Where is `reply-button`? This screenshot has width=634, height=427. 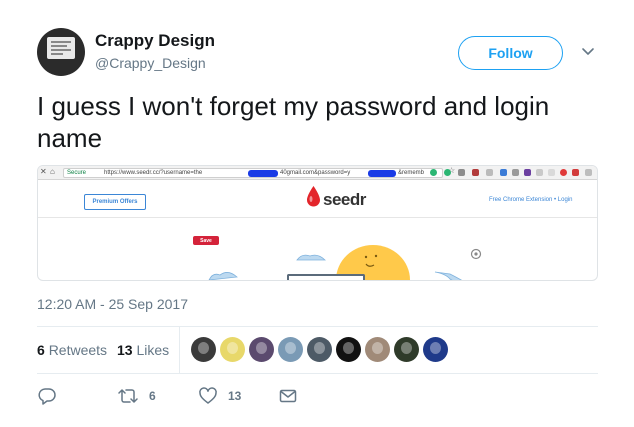
reply-button is located at coordinates (47, 396).